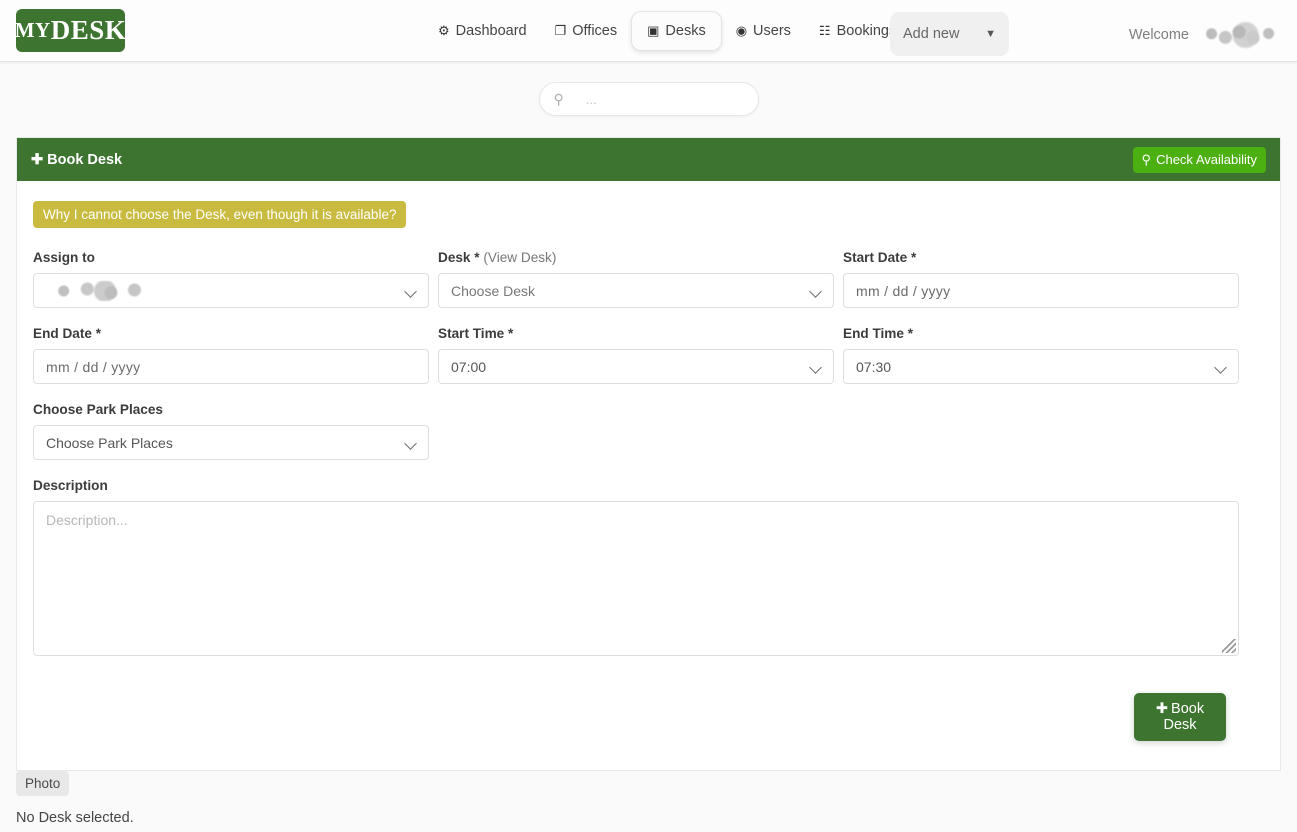 This screenshot has width=1297, height=832. What do you see at coordinates (1229, 646) in the screenshot?
I see `resize-handle-icon` at bounding box center [1229, 646].